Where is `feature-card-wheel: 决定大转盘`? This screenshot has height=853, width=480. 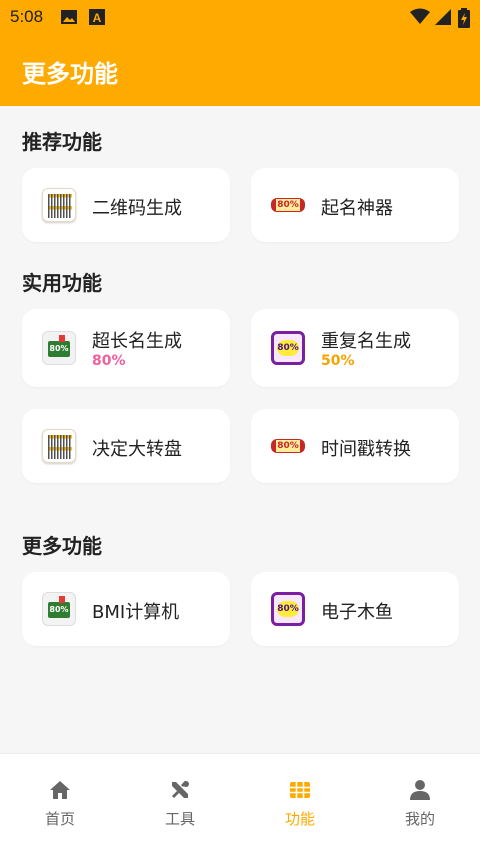 feature-card-wheel: 决定大转盘 is located at coordinates (126, 446).